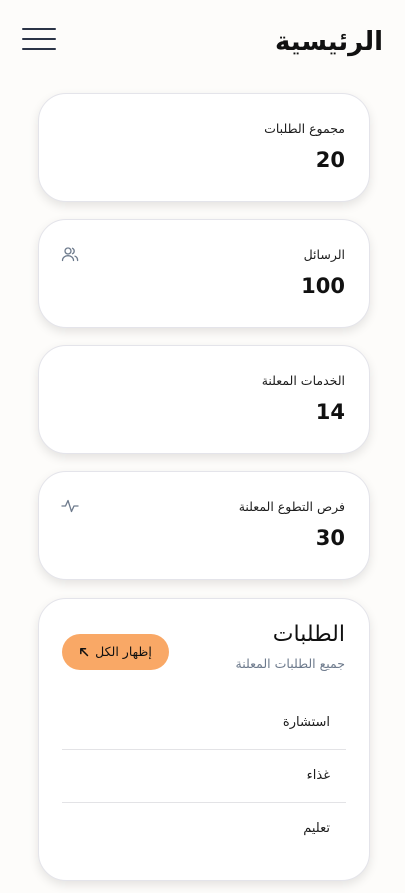 The width and height of the screenshot is (405, 893). What do you see at coordinates (204, 147) in the screenshot?
I see `stat-card-total-requests: مجموع الطلبات 20` at bounding box center [204, 147].